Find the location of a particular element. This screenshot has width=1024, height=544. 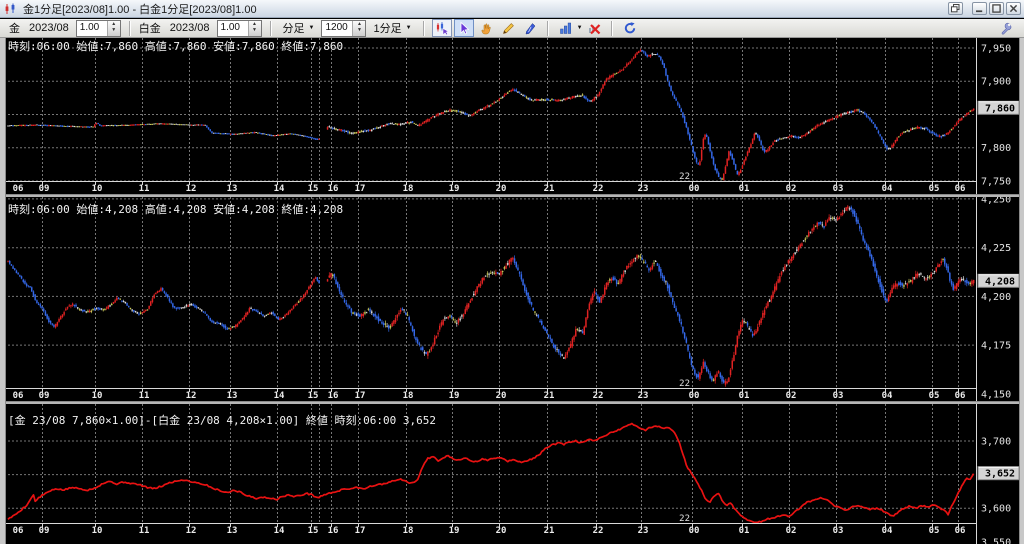

chevron-down-icon: ▼ is located at coordinates (580, 28).